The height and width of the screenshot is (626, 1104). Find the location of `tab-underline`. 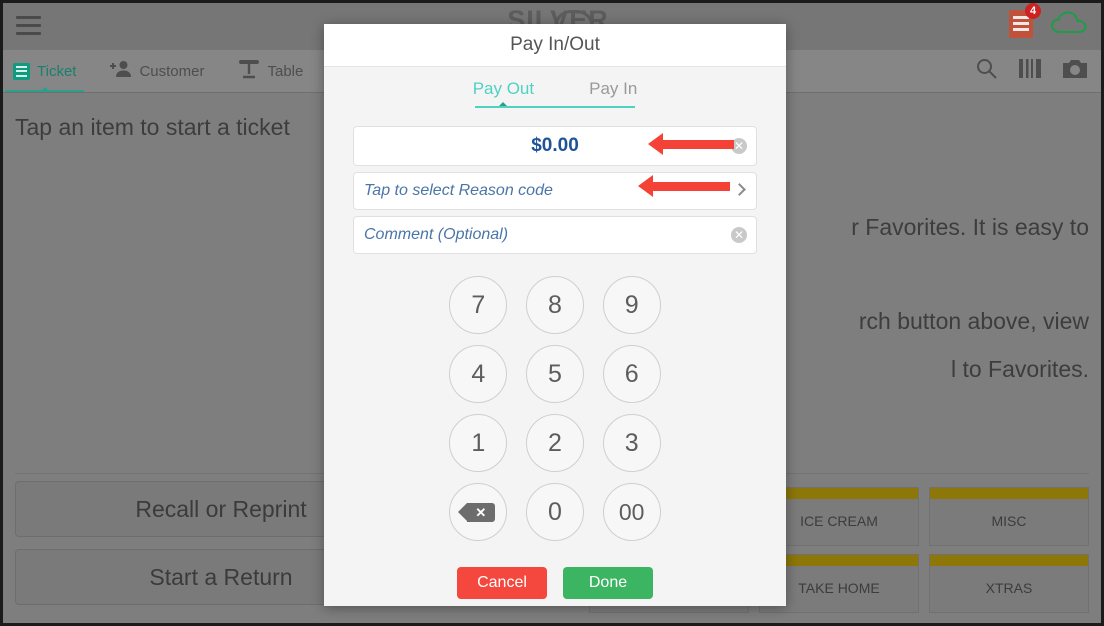

tab-underline is located at coordinates (555, 107).